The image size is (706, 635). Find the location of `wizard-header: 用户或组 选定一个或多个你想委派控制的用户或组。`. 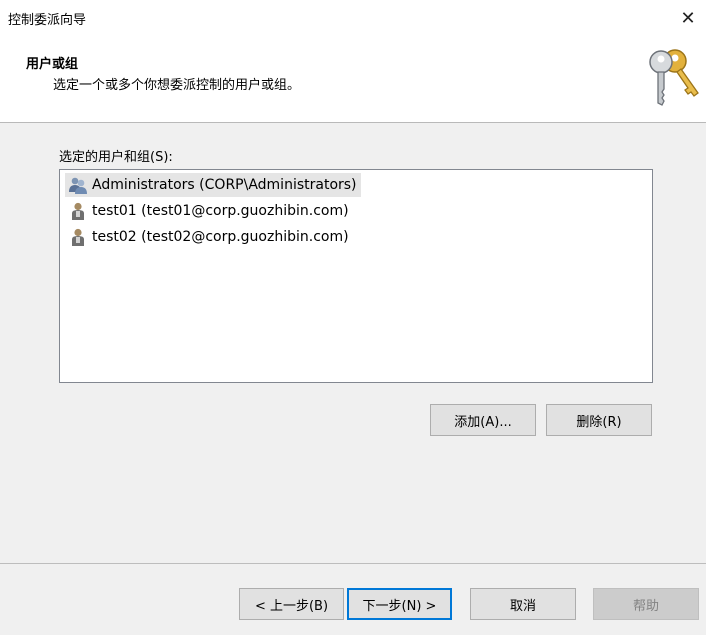

wizard-header: 用户或组 选定一个或多个你想委派控制的用户或组。 is located at coordinates (353, 79).